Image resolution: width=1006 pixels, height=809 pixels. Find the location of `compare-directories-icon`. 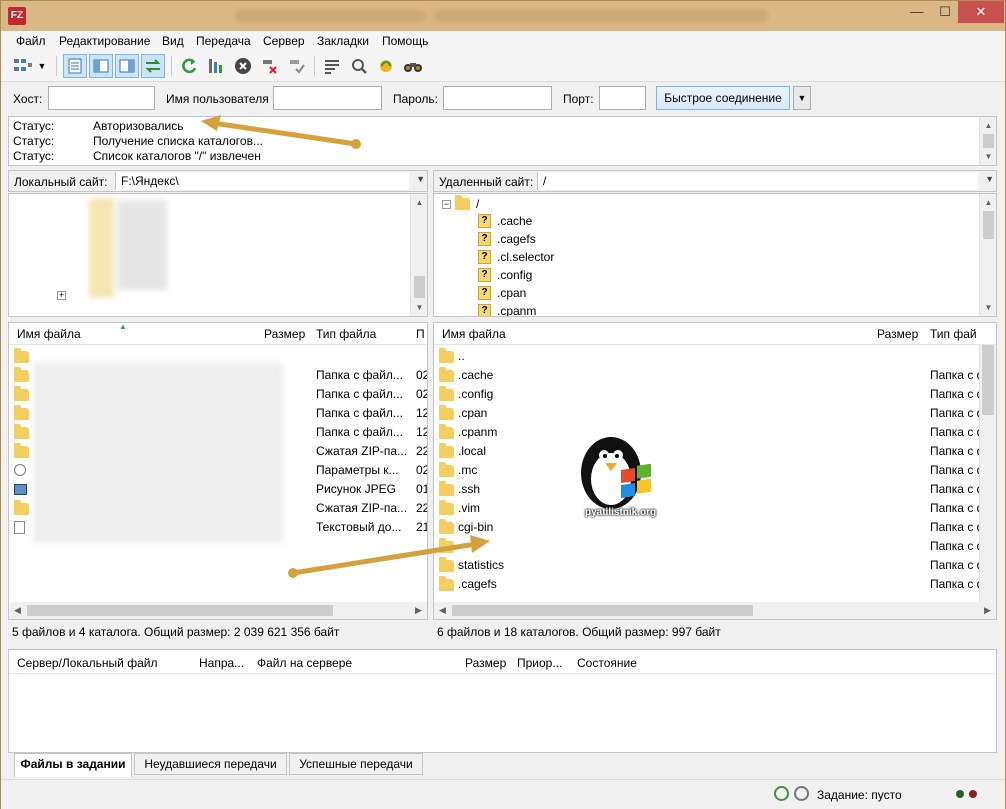

compare-directories-icon is located at coordinates (359, 66).